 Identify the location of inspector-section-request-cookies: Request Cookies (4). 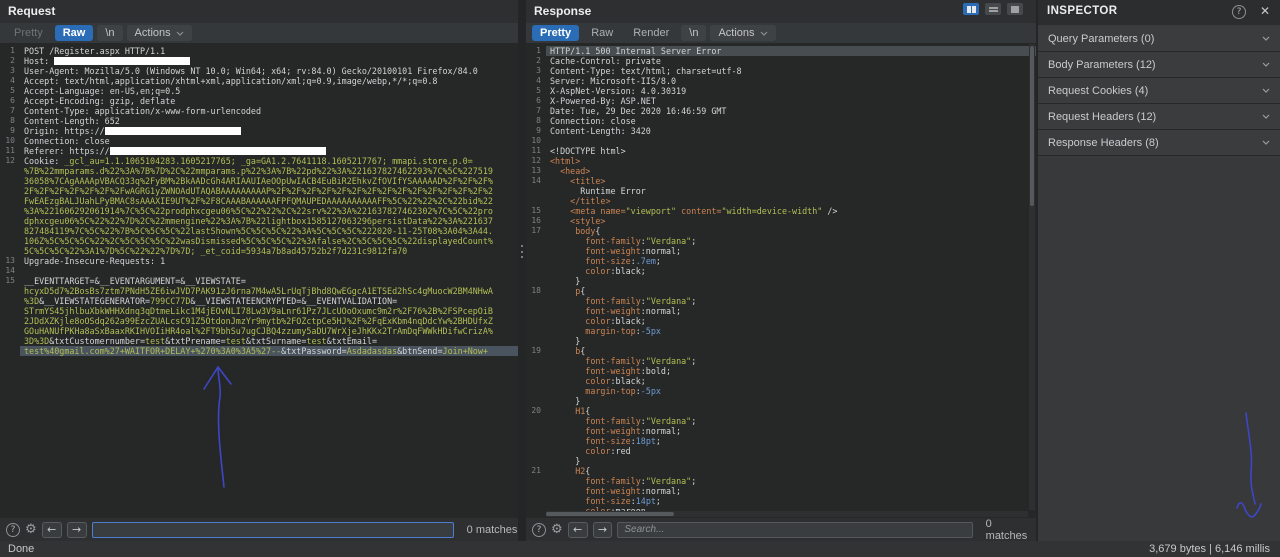
(1159, 91).